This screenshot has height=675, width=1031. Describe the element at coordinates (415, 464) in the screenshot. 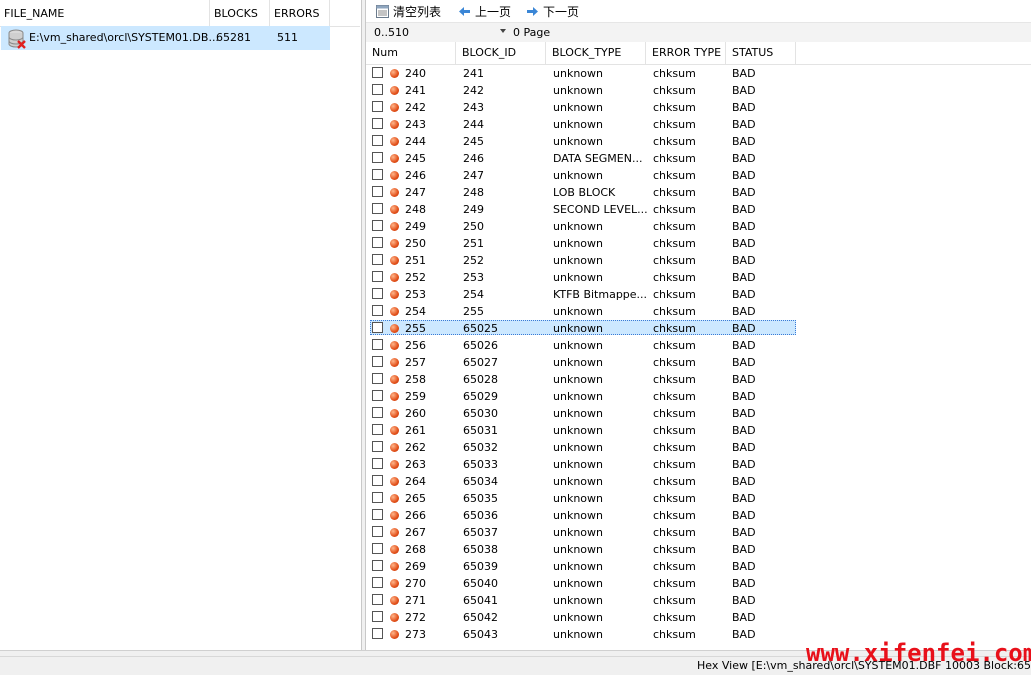

I see `cell-num: 263` at that location.